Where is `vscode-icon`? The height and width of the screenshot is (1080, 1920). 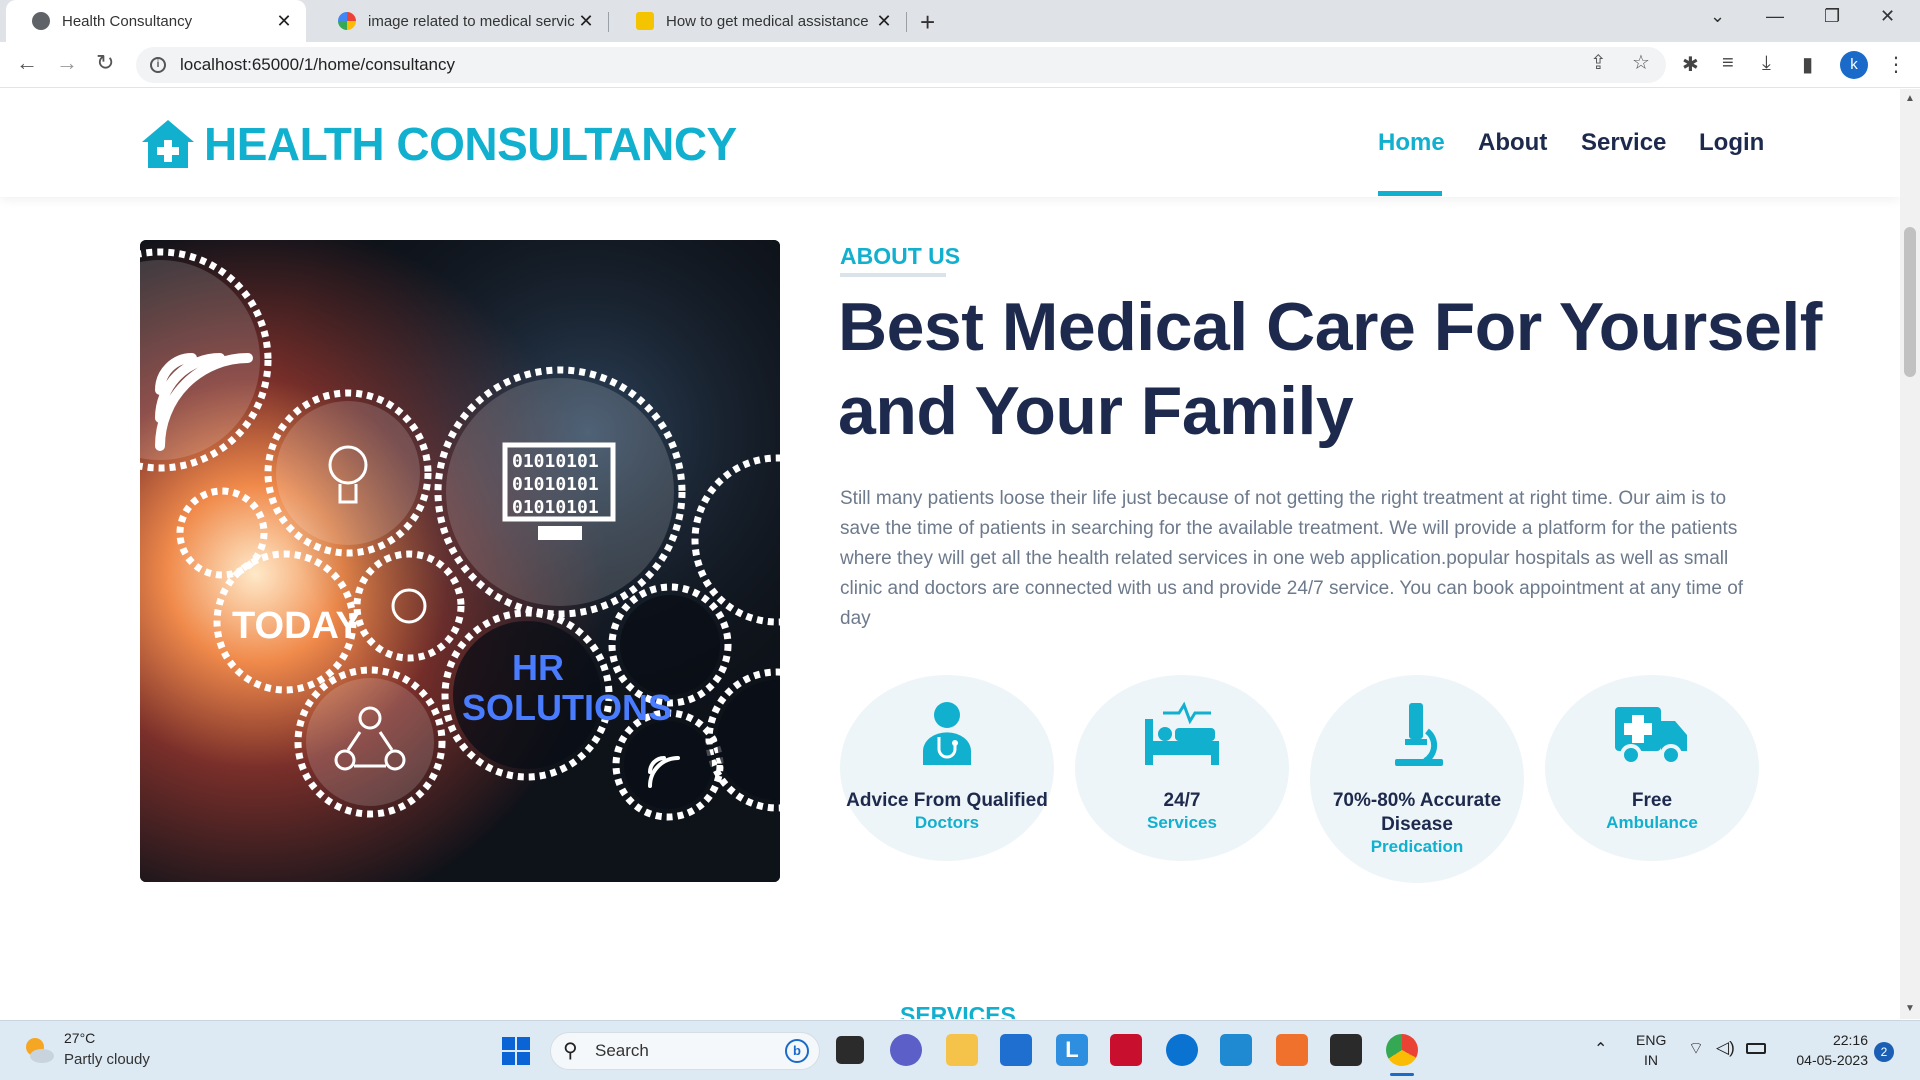 vscode-icon is located at coordinates (1236, 1050).